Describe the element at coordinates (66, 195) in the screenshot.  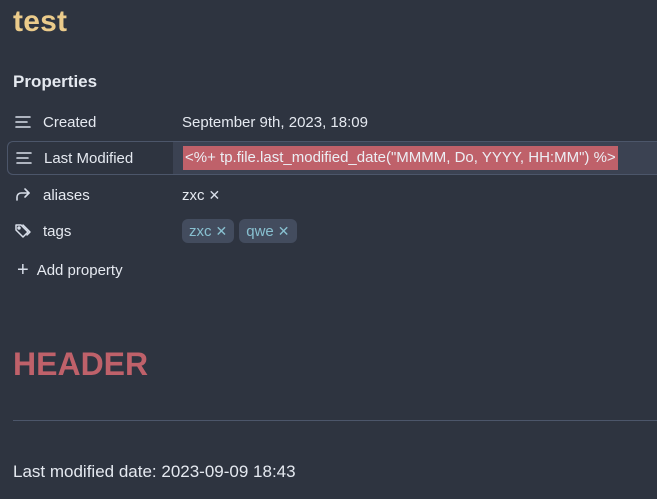
I see `property-key-label: aliases` at that location.